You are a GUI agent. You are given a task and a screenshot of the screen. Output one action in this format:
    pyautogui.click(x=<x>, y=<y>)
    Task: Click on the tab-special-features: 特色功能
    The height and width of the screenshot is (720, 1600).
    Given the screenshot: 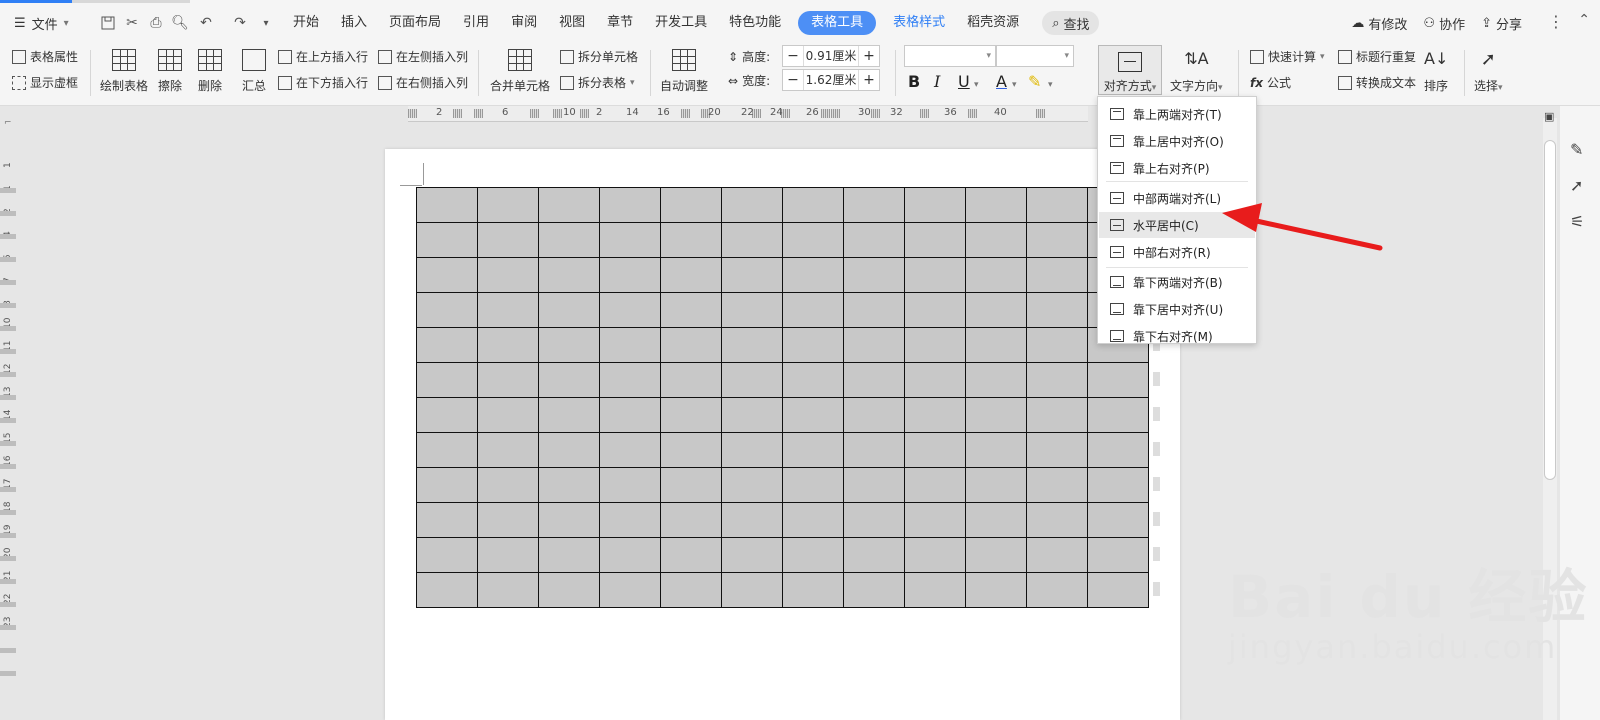 What is the action you would take?
    pyautogui.click(x=755, y=23)
    